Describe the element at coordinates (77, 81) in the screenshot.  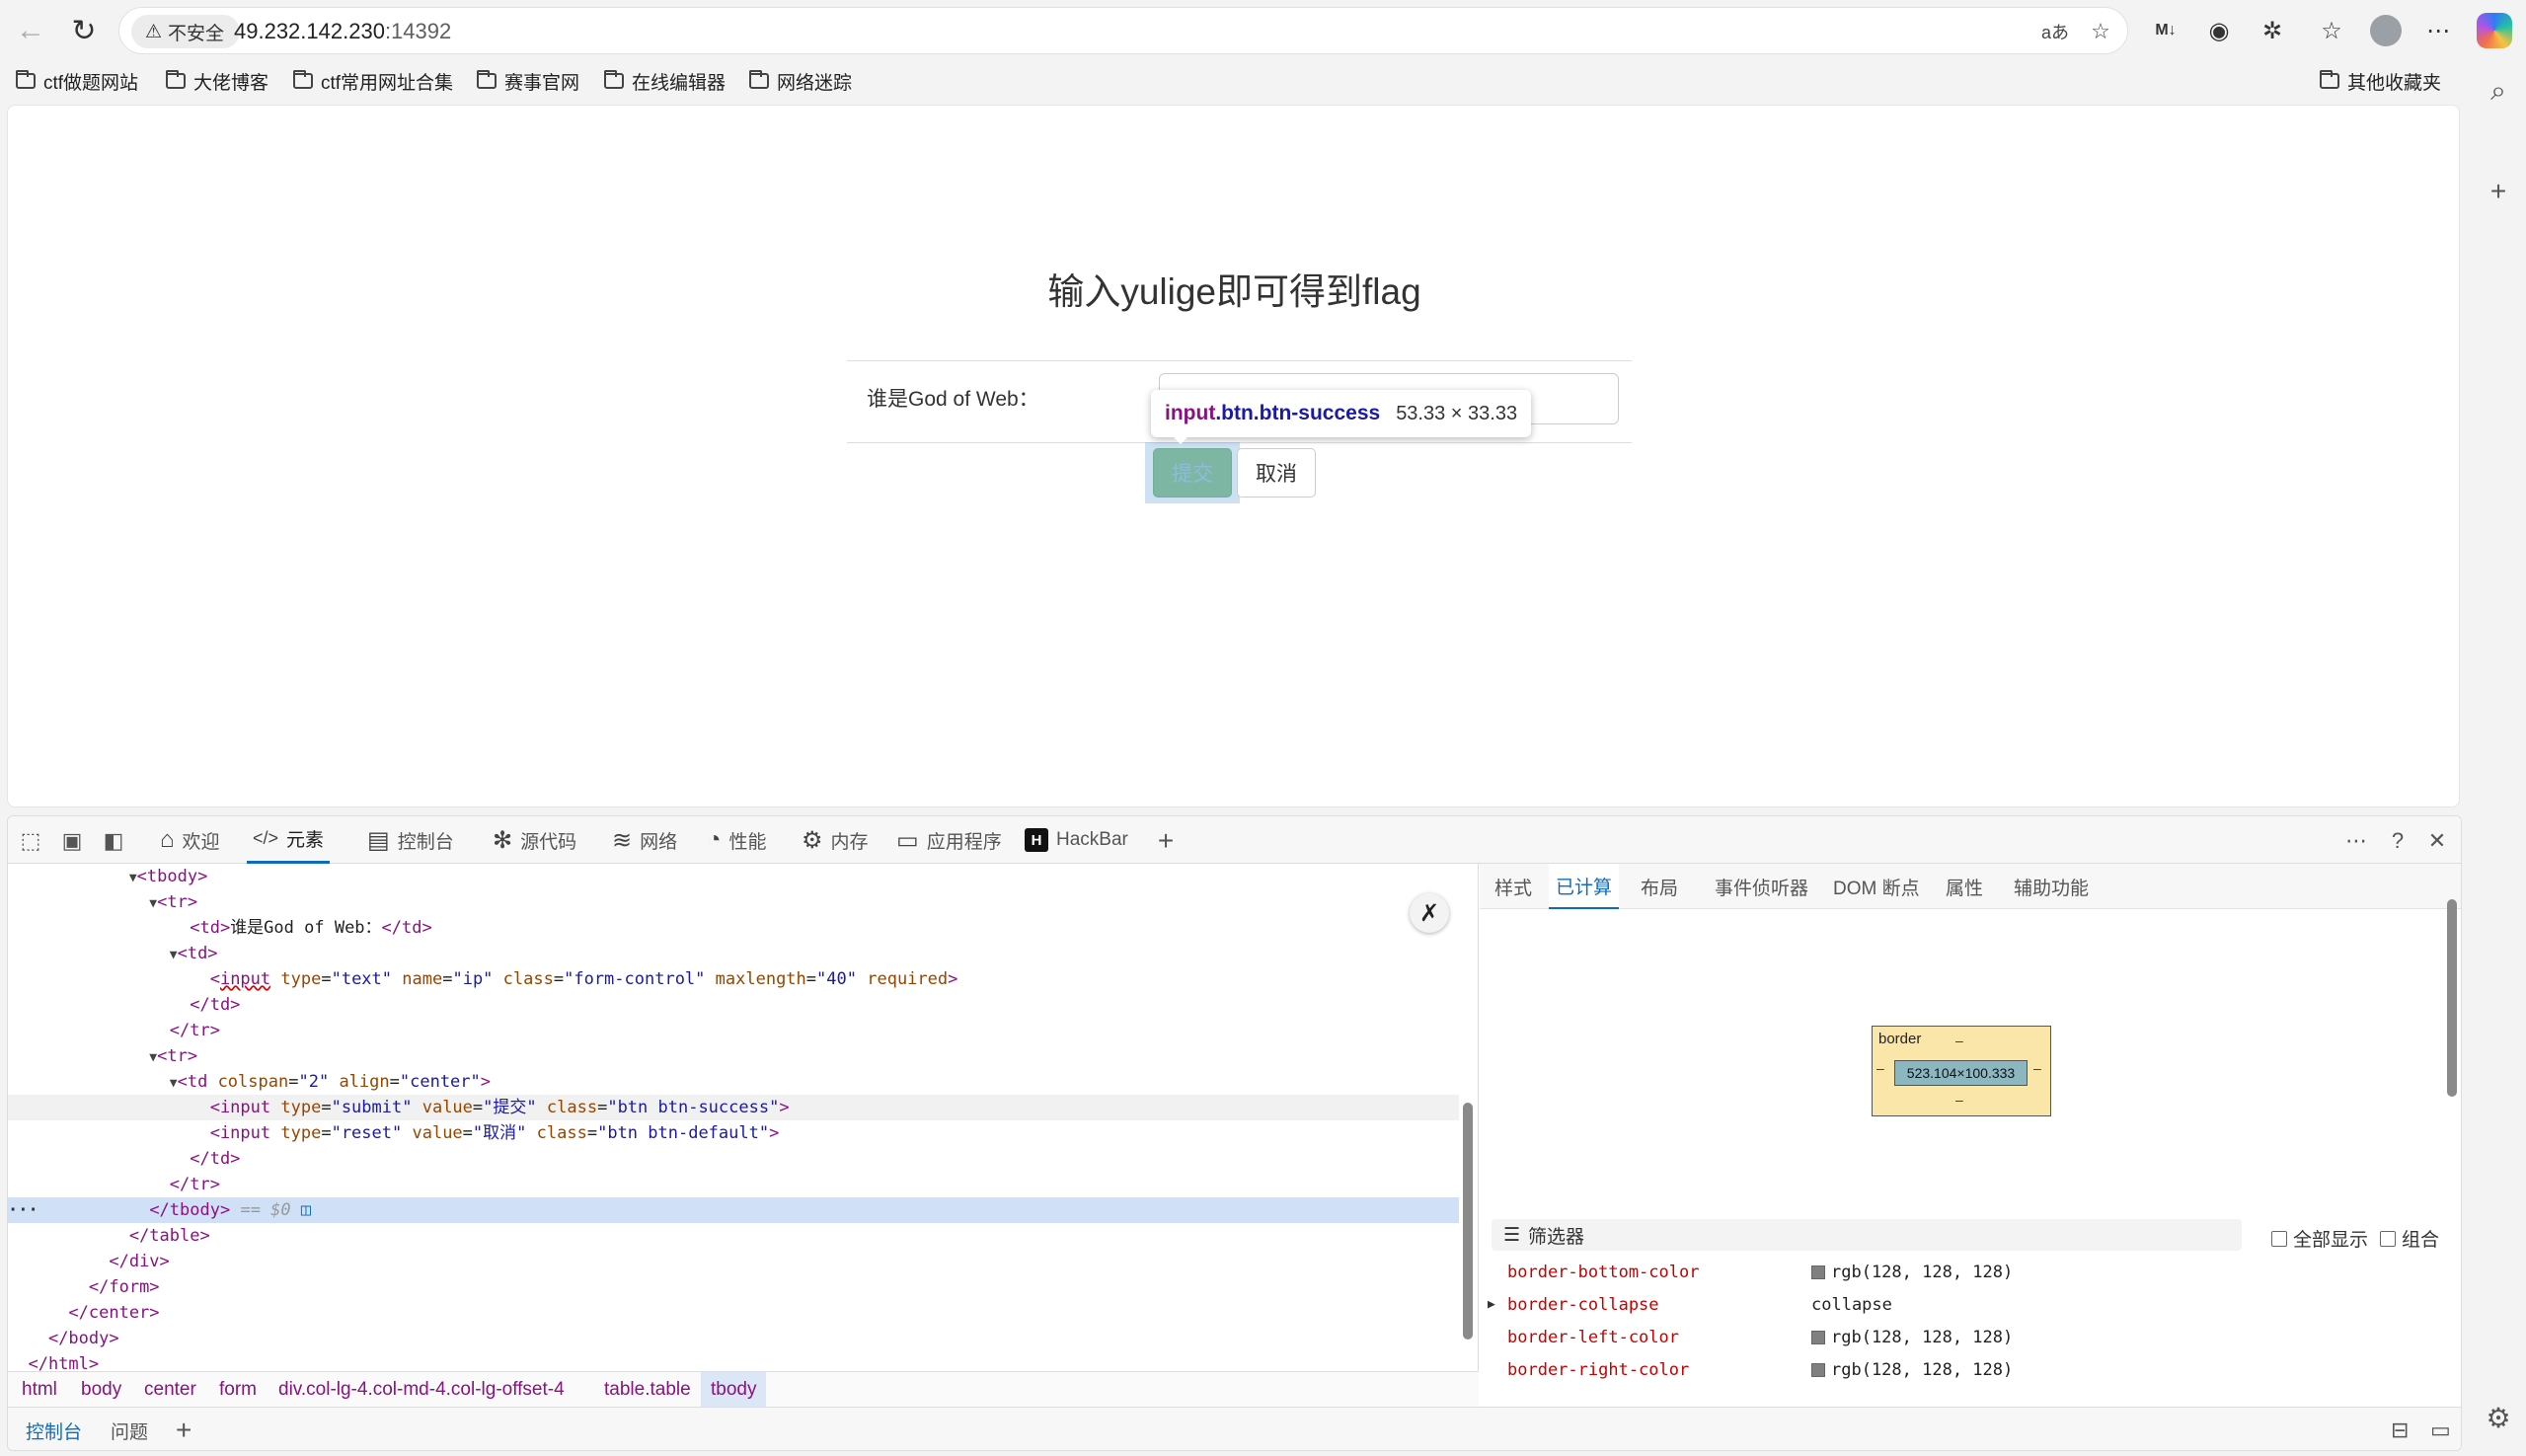
I see `bookmark-folder: ctf做题网站` at that location.